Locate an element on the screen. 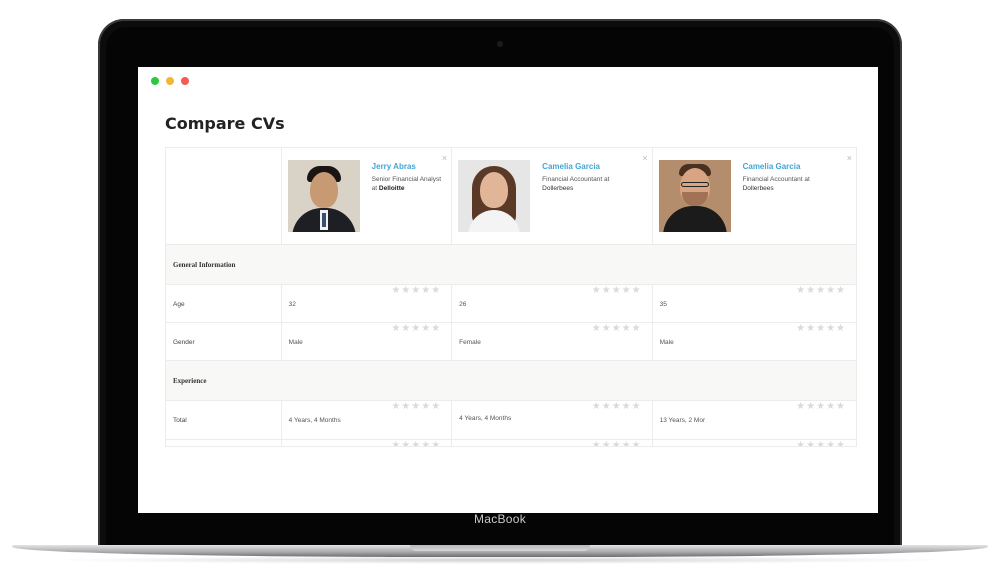  section-title: Experience is located at coordinates (190, 381).